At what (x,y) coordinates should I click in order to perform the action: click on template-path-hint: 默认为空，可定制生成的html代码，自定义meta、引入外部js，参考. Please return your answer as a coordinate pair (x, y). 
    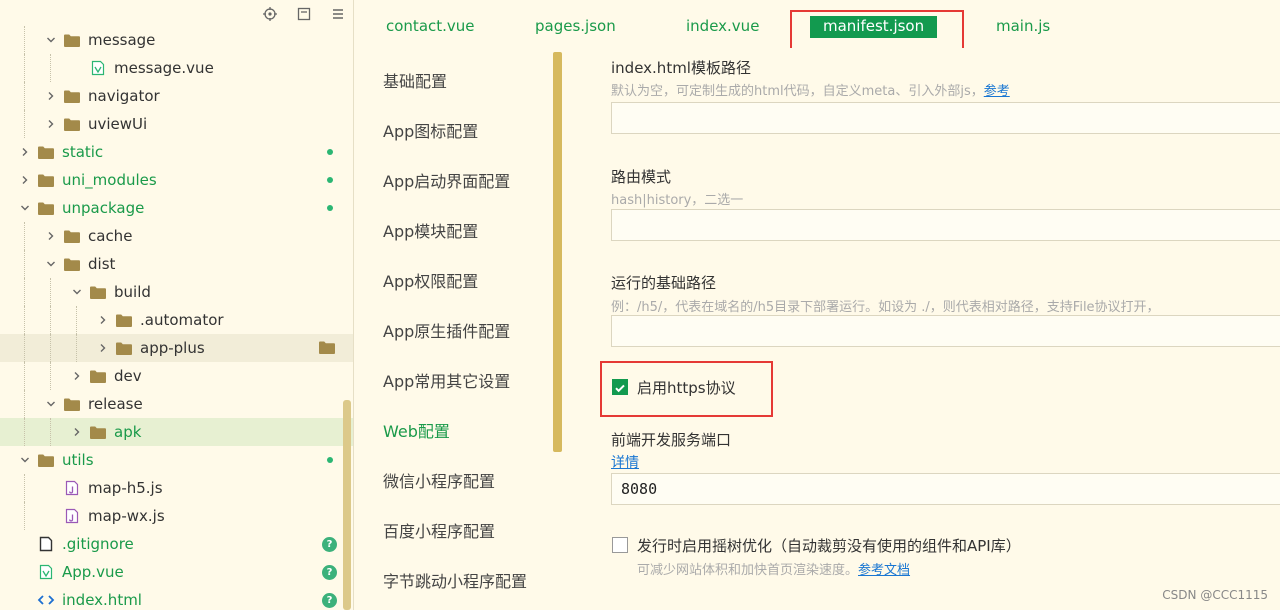
    Looking at the image, I should click on (810, 91).